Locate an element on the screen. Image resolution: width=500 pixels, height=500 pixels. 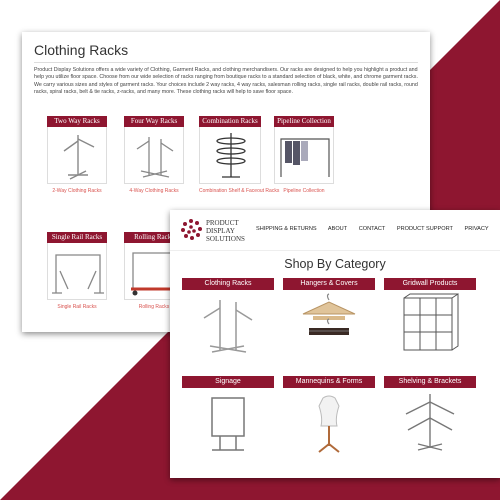
category-link: 4-Way Clothing Racks is located at coordinates (154, 191).